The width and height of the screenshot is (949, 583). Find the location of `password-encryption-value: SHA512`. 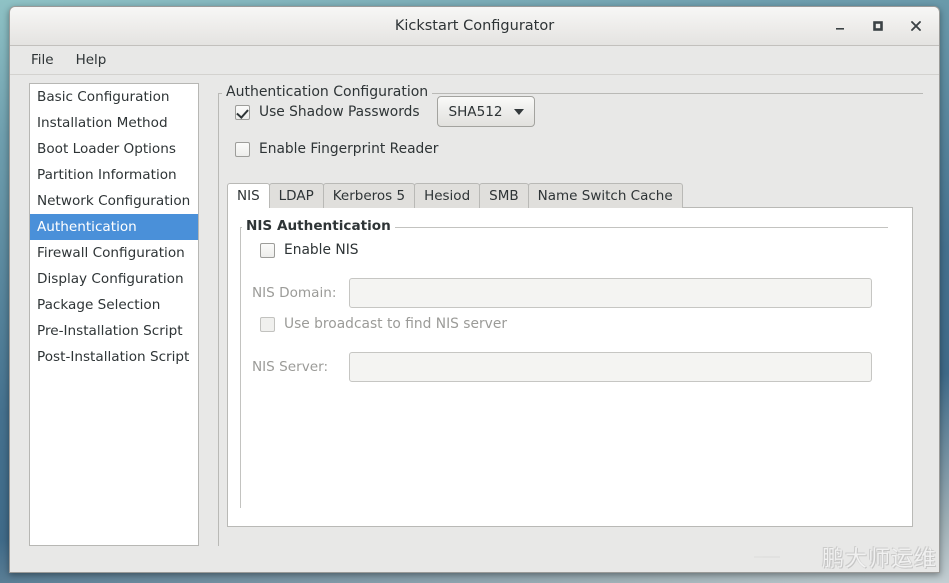

password-encryption-value: SHA512 is located at coordinates (475, 111).